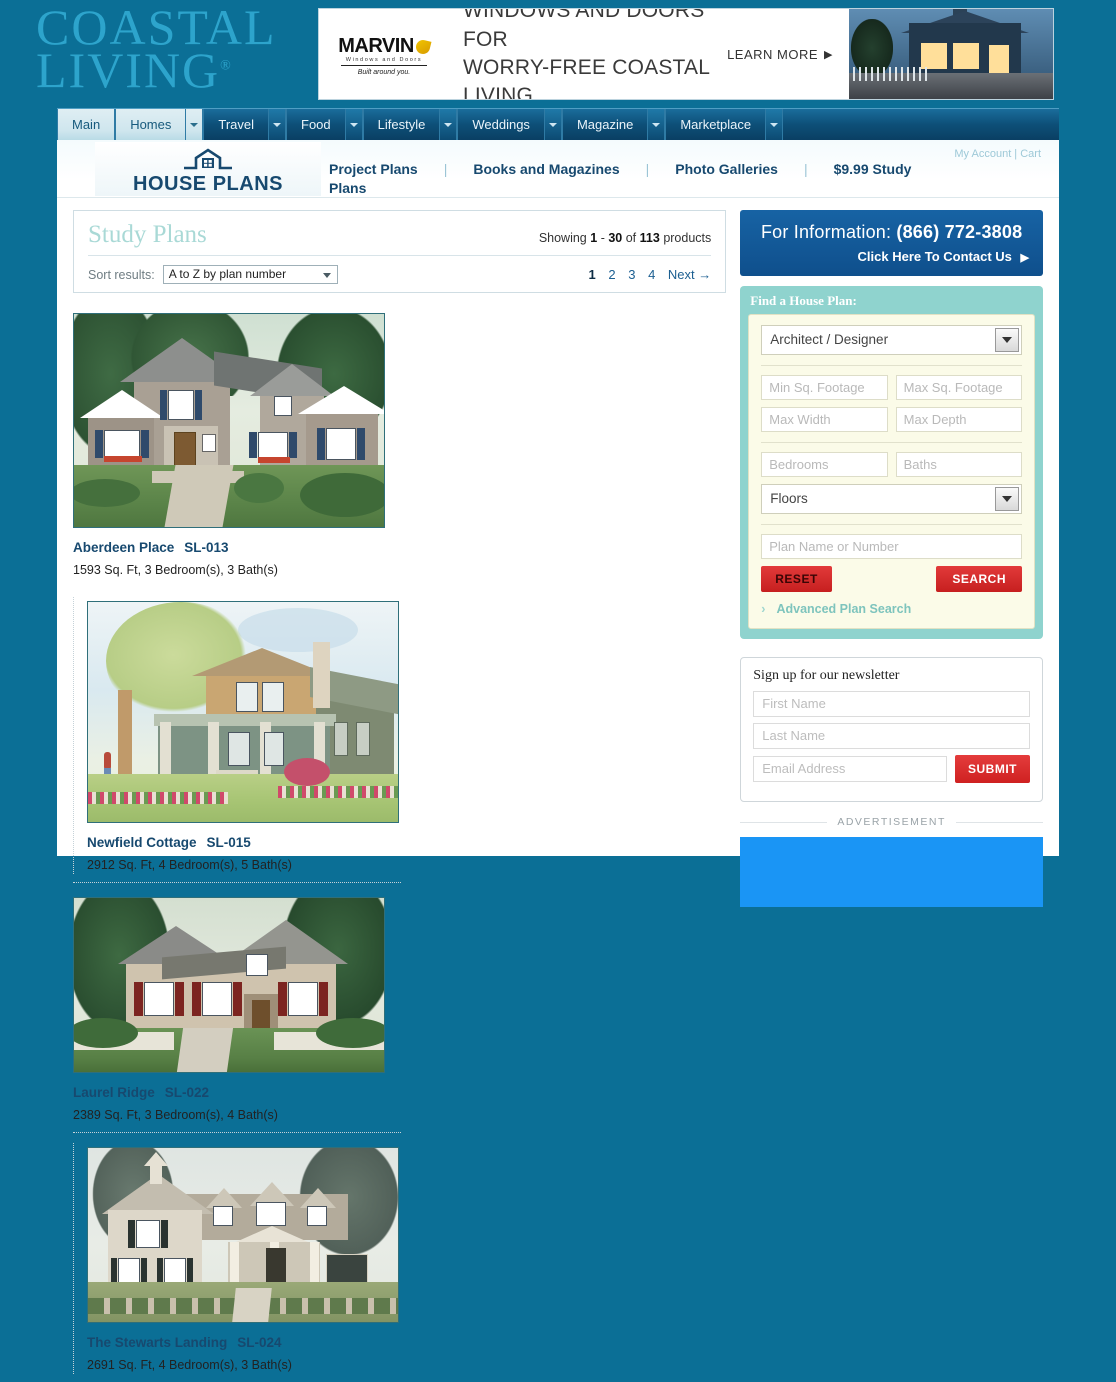  I want to click on sort-label: Sort results:, so click(121, 274).